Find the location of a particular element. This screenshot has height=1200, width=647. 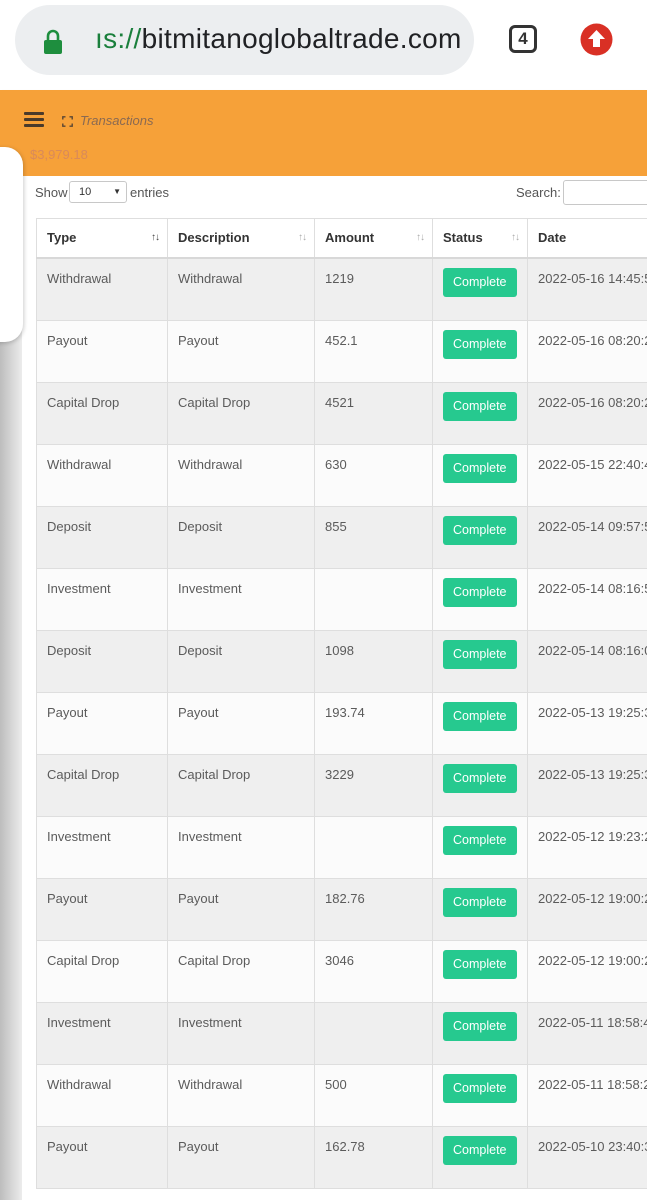

address-url: ıs://bitmitanoglobaltrade.com is located at coordinates (278, 39).